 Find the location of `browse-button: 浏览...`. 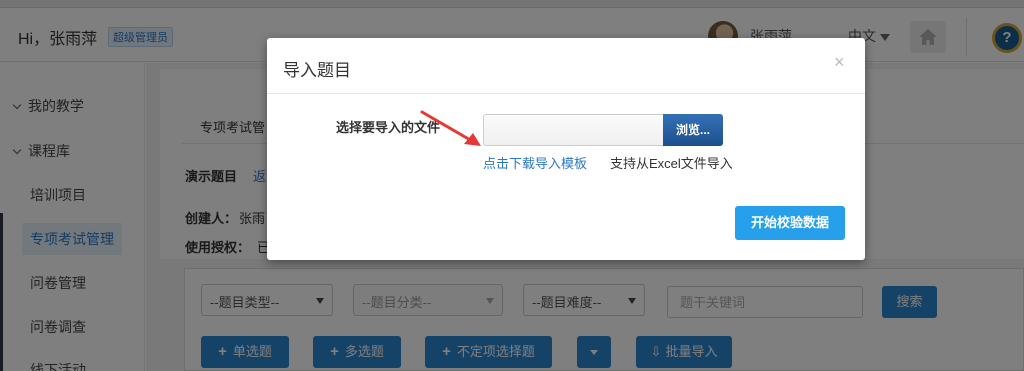

browse-button: 浏览... is located at coordinates (693, 130).